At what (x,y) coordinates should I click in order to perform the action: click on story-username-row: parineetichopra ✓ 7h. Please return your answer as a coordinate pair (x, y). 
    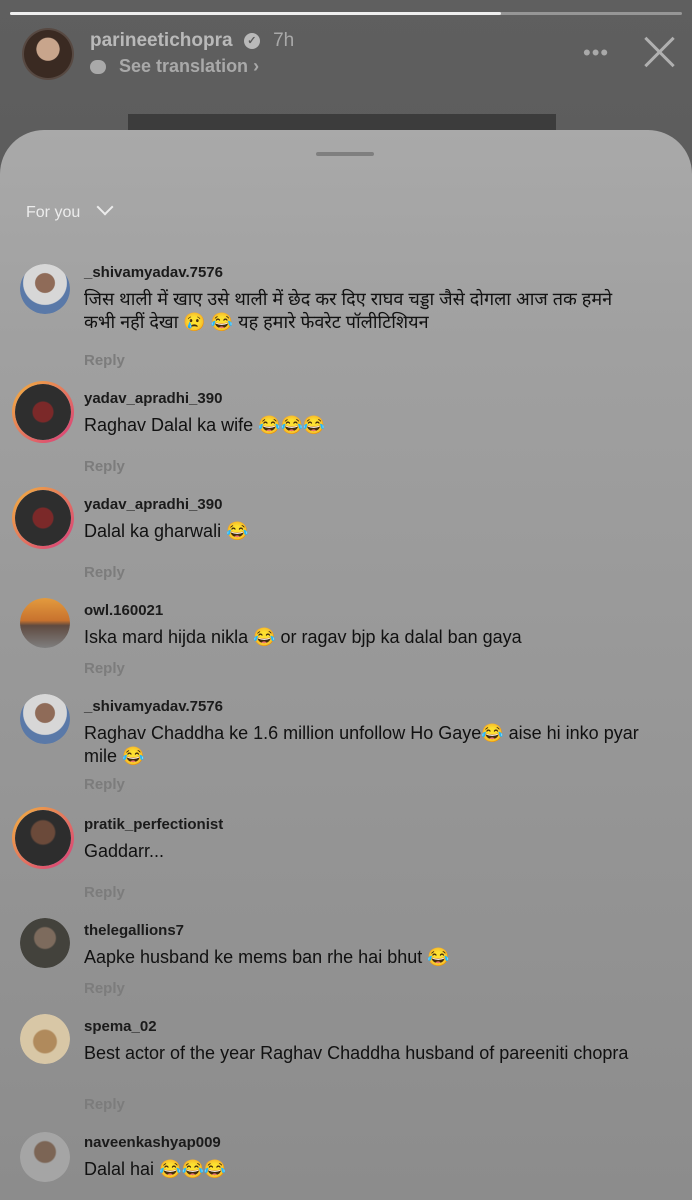
    Looking at the image, I should click on (192, 41).